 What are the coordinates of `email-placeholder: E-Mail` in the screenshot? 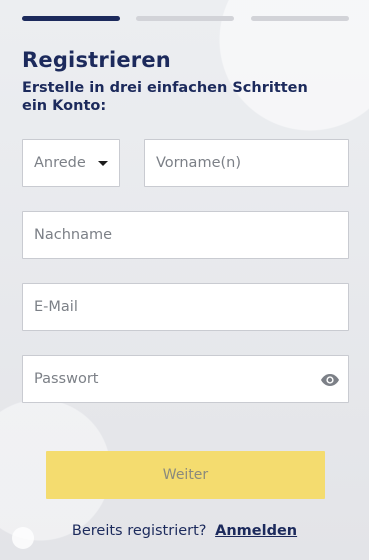 It's located at (56, 307).